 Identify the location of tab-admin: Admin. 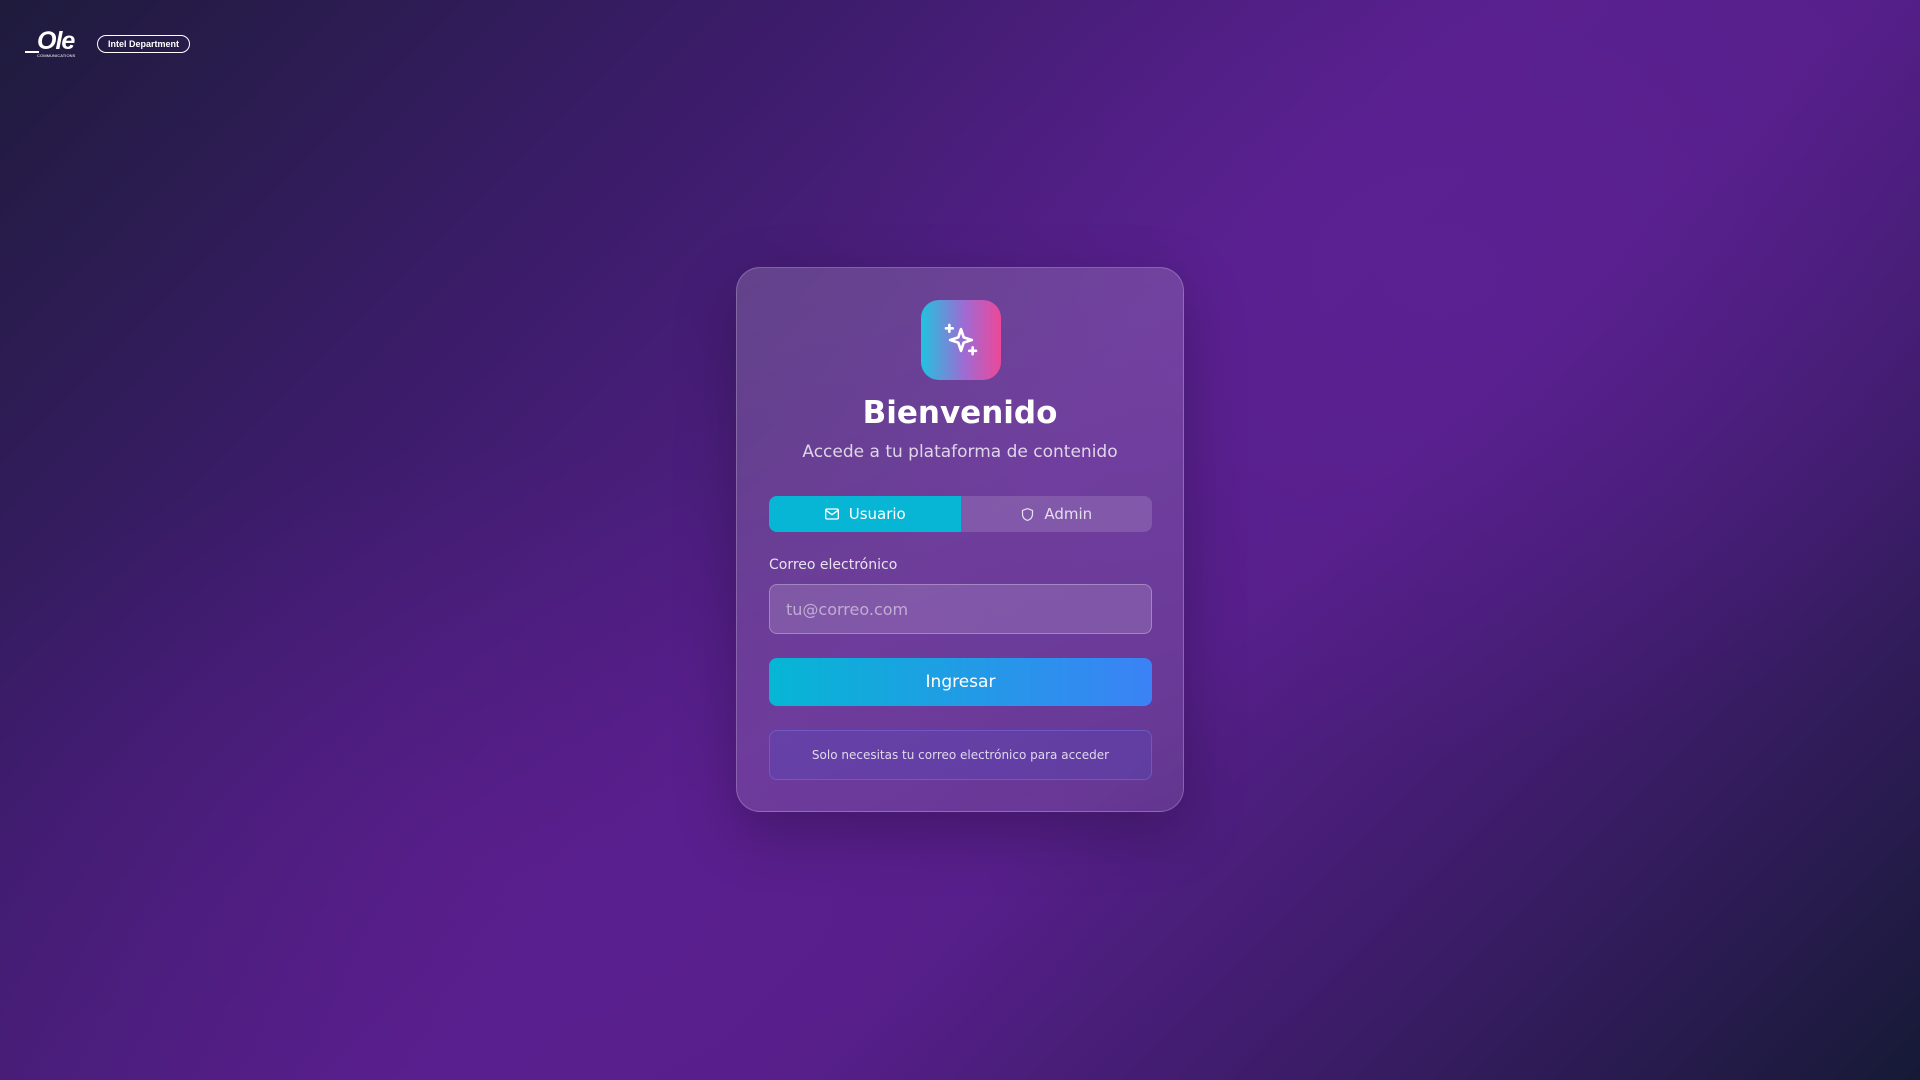
(1057, 514).